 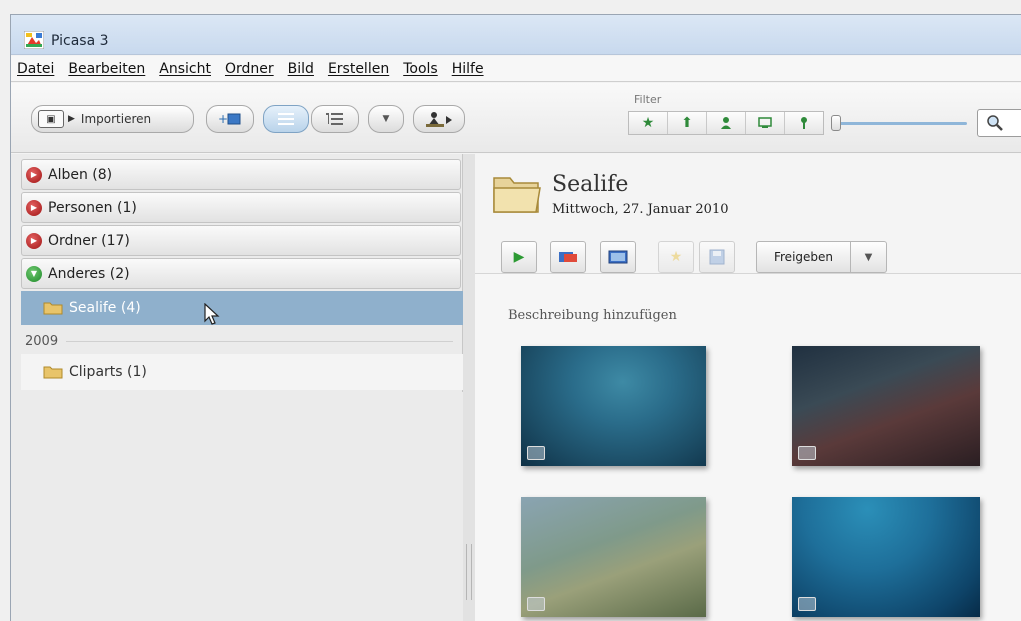 What do you see at coordinates (116, 119) in the screenshot?
I see `import-label: Importieren` at bounding box center [116, 119].